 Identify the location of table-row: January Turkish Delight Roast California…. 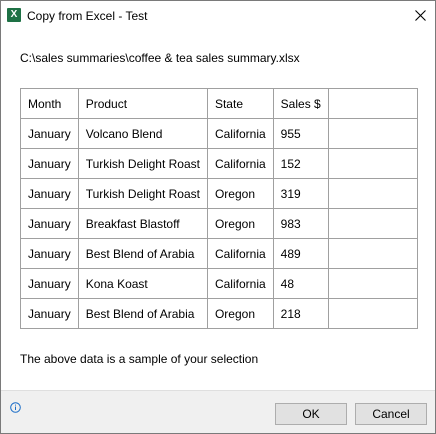
(219, 163).